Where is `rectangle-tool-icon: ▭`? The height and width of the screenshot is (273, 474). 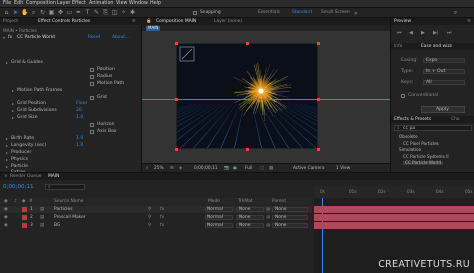
rectangle-tool-icon: ▭ is located at coordinates (69, 12).